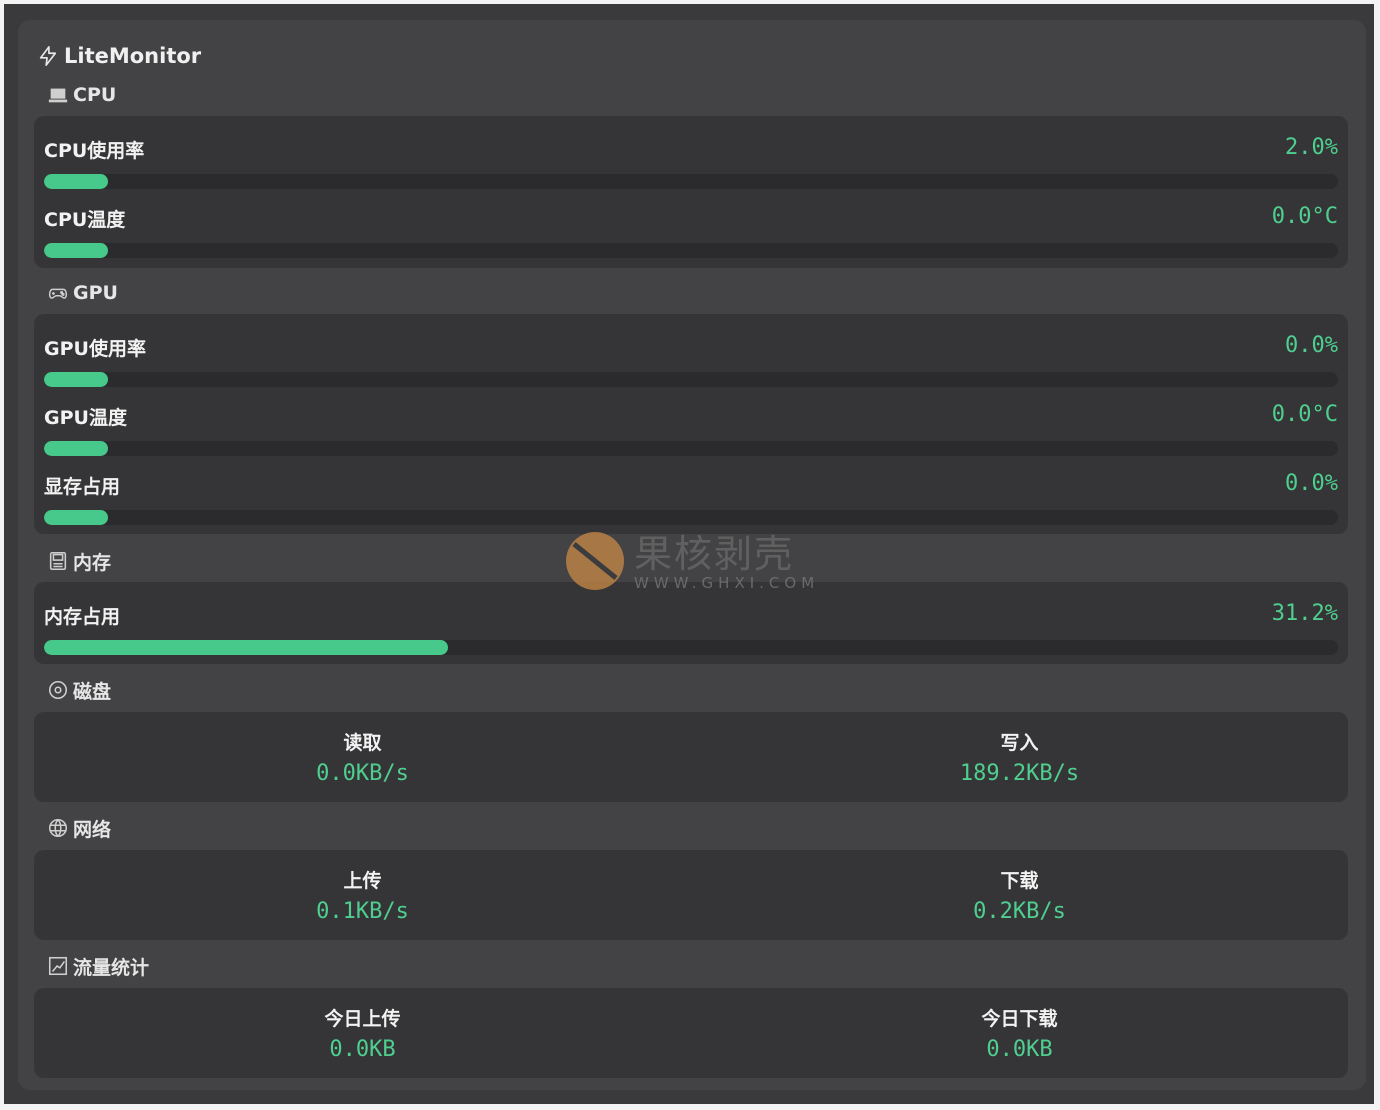 The height and width of the screenshot is (1110, 1380). Describe the element at coordinates (92, 829) in the screenshot. I see `section-title-text: 网络` at that location.